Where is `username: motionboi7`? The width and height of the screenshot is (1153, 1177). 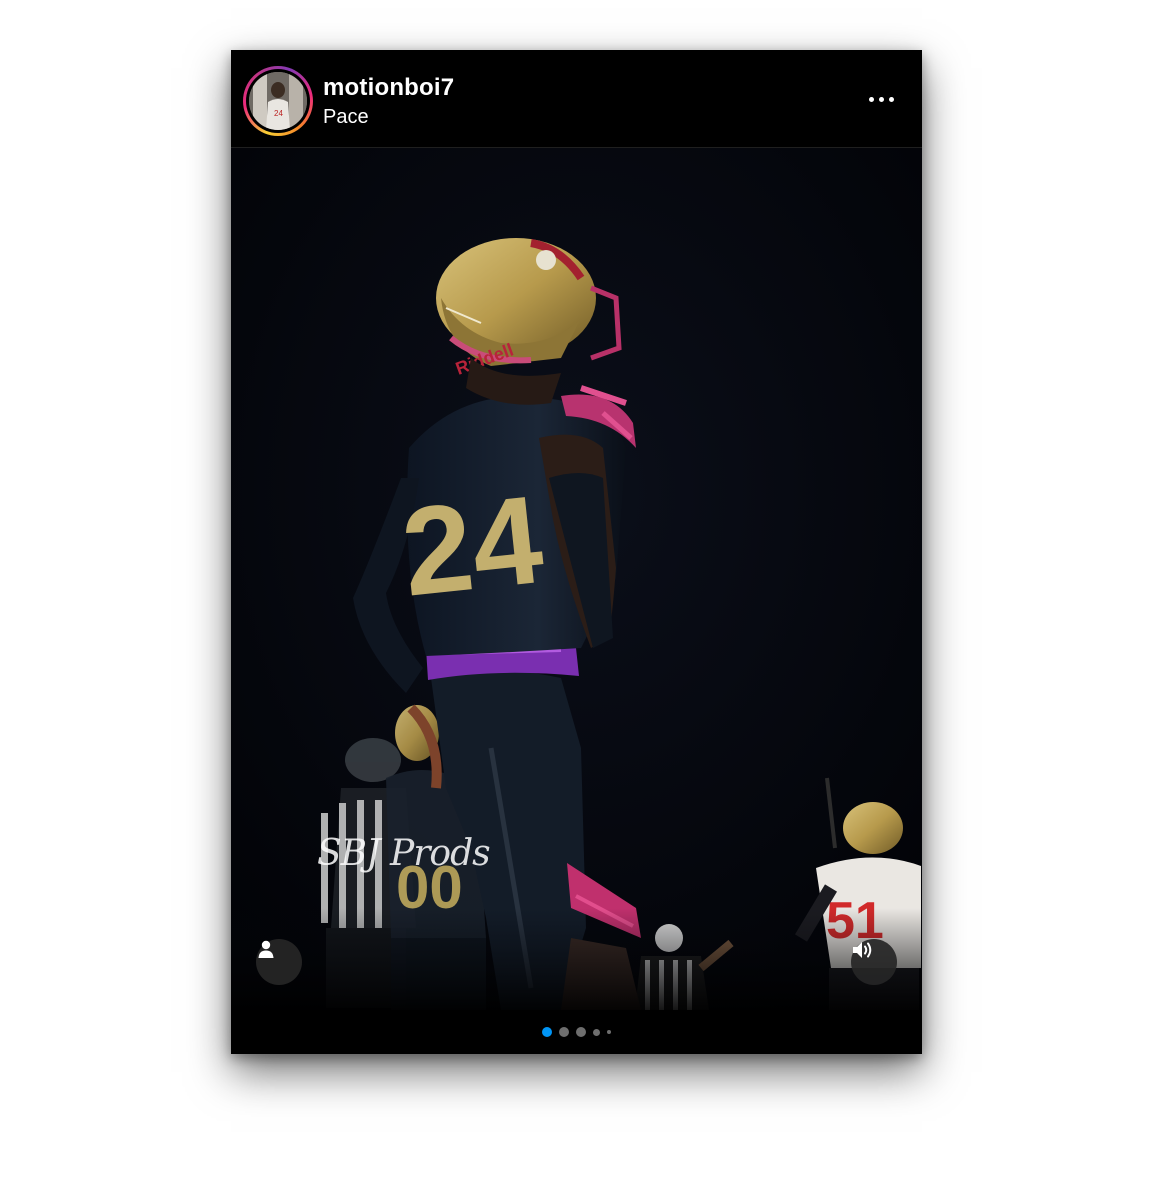
username: motionboi7 is located at coordinates (388, 88).